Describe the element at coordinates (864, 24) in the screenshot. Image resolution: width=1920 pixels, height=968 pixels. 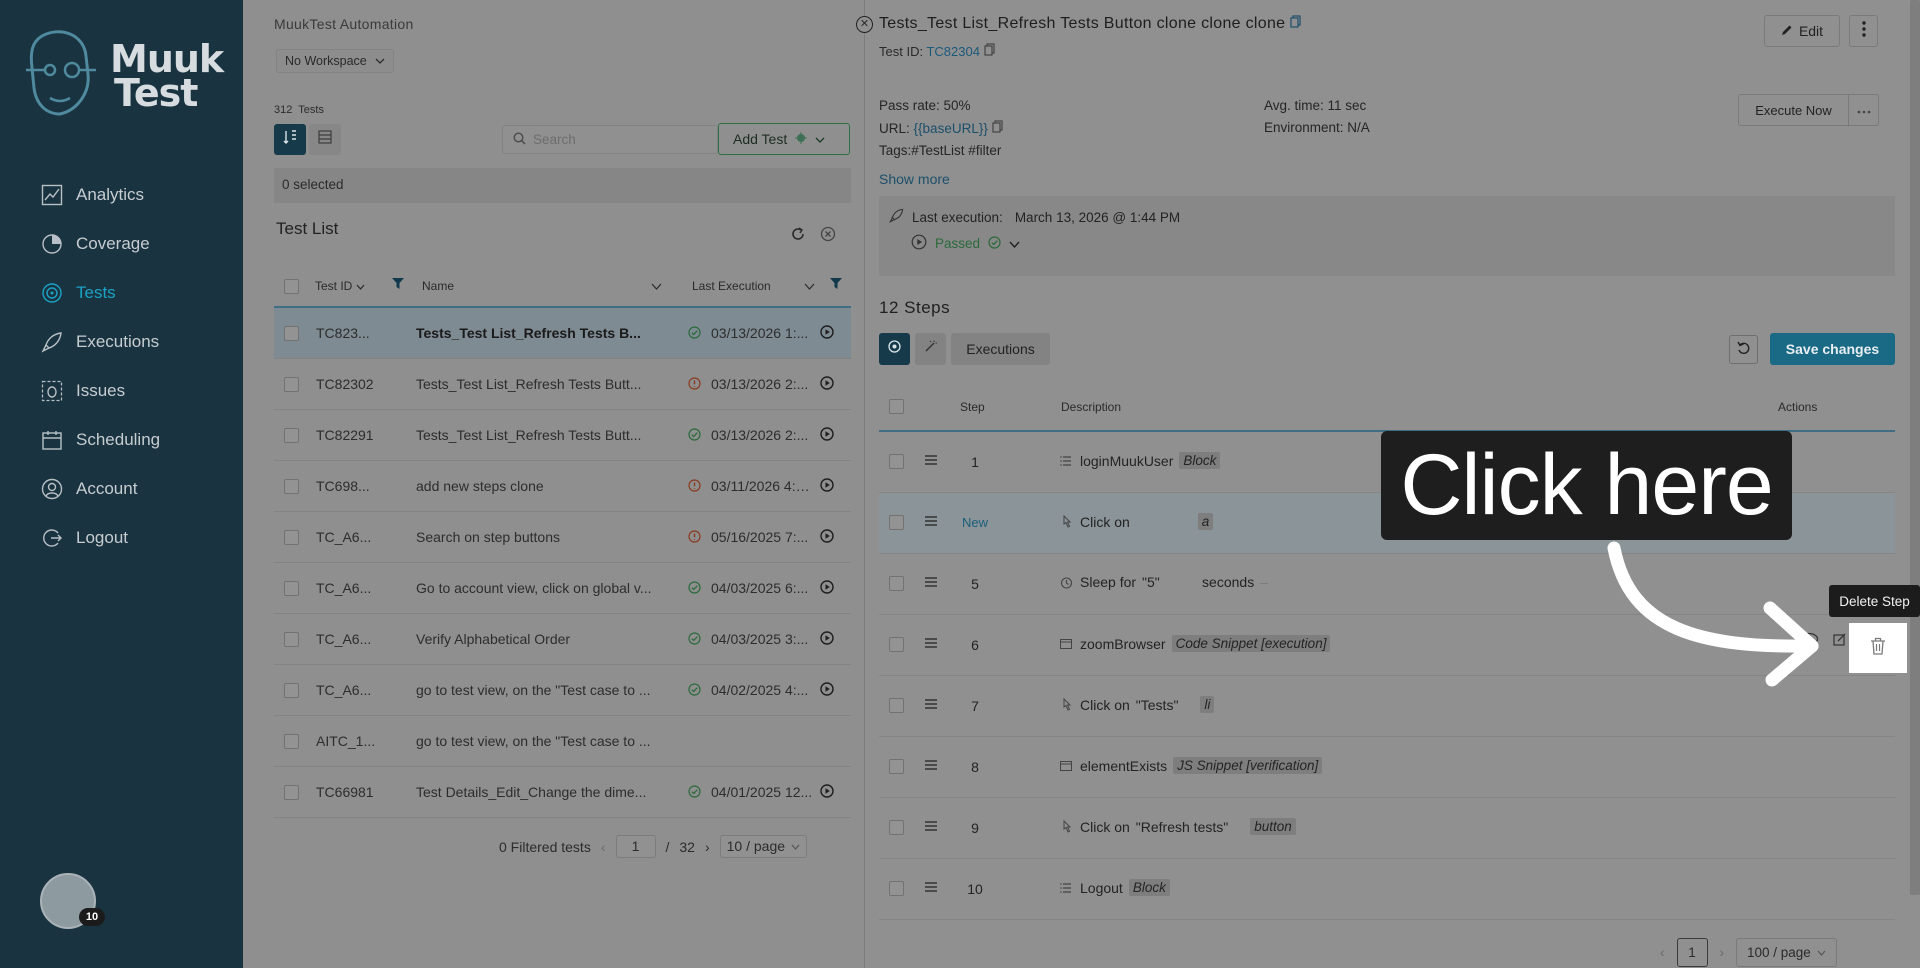
I see `close-panel-icon: ✕` at that location.